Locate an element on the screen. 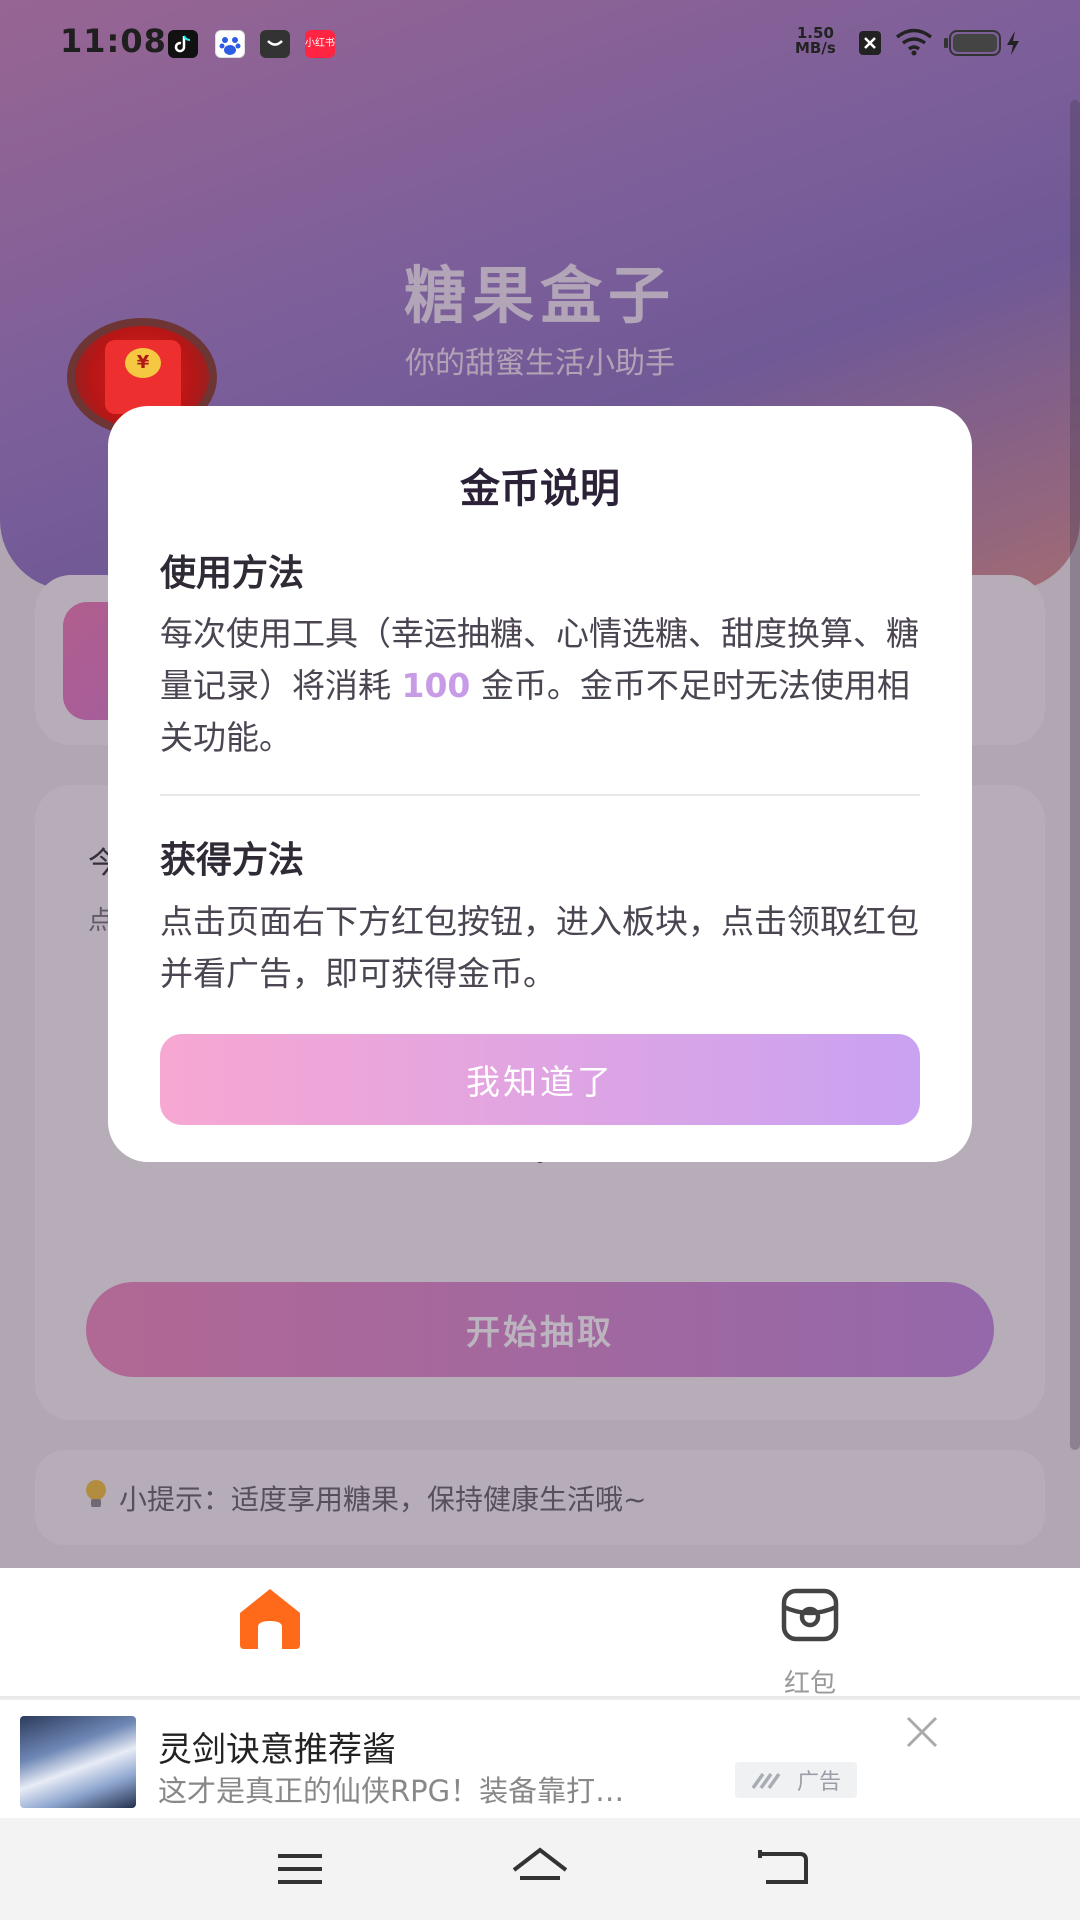  xiaohongshu-icon: 小红书 is located at coordinates (320, 44).